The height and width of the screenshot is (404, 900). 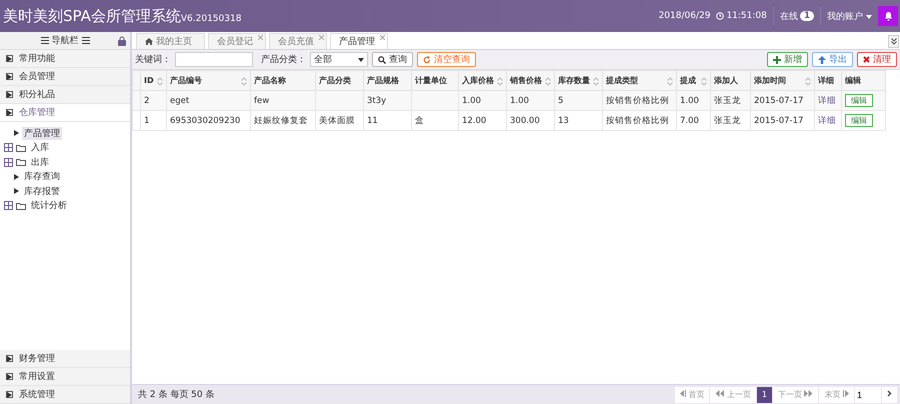 What do you see at coordinates (65, 95) in the screenshot?
I see `nav-item: 积分礼品` at bounding box center [65, 95].